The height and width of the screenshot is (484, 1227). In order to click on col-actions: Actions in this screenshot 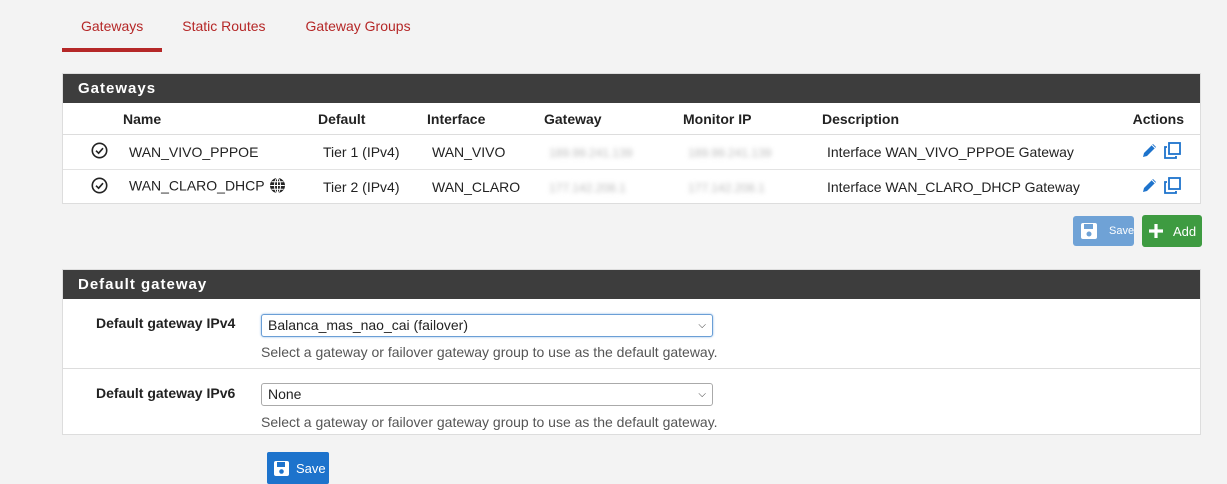, I will do `click(1161, 119)`.